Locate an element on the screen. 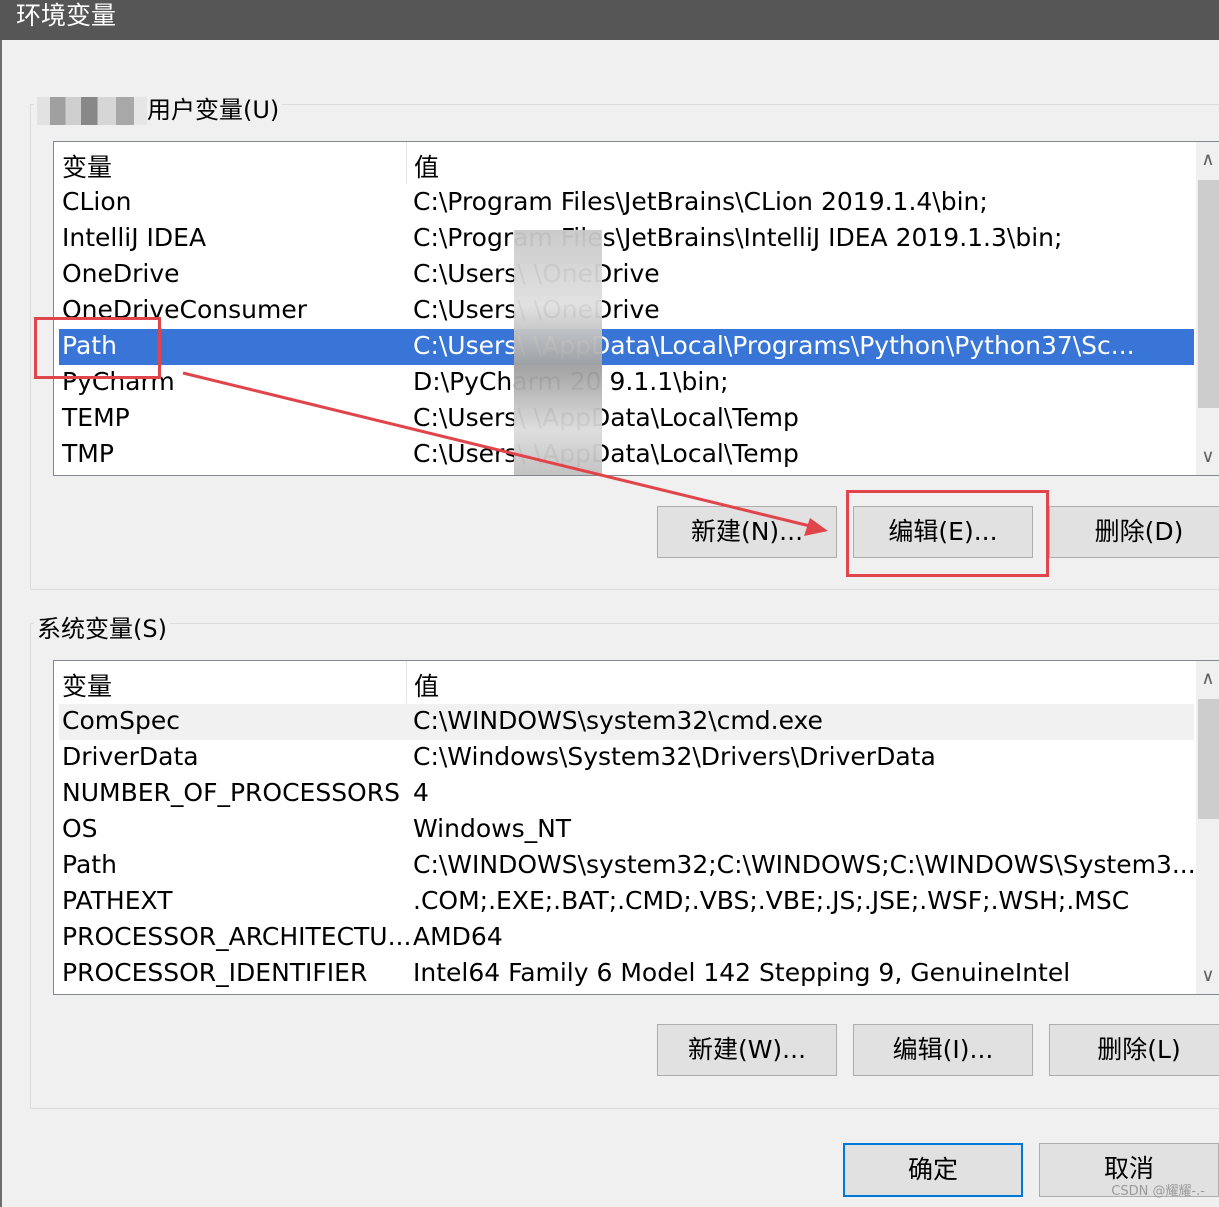 This screenshot has height=1207, width=1219. arrow-head is located at coordinates (816, 527).